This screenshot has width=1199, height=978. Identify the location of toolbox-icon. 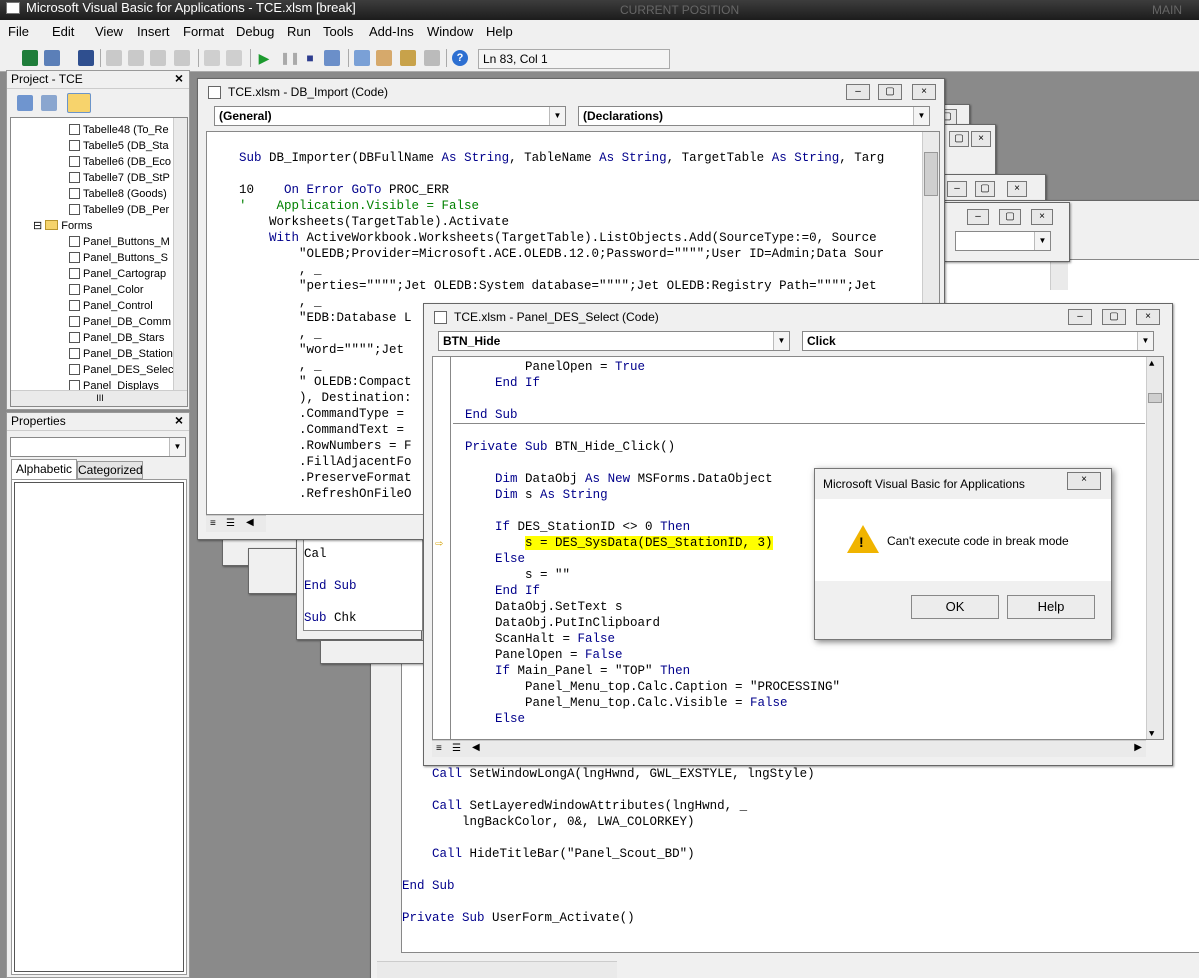
(432, 58).